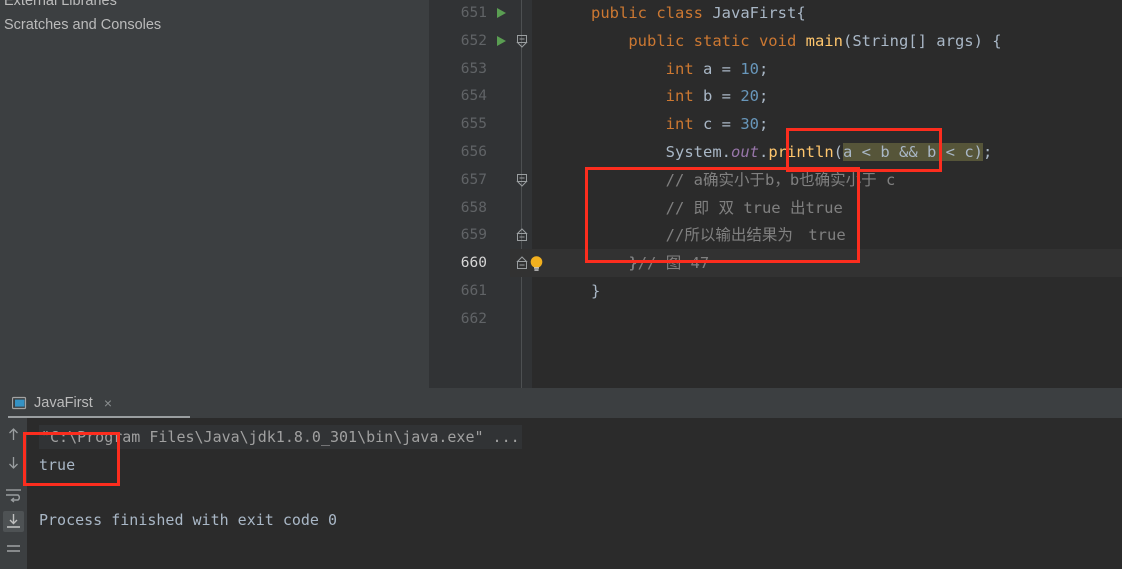 The image size is (1122, 569). What do you see at coordinates (473, 40) in the screenshot?
I see `line-number: 652` at bounding box center [473, 40].